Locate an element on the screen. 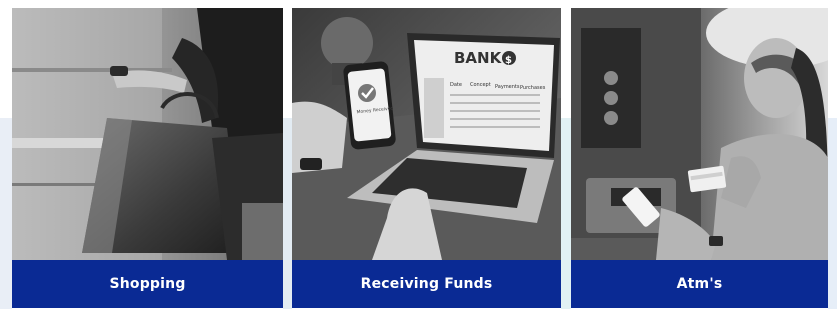 The height and width of the screenshot is (309, 837). card-label-atms: Atm's is located at coordinates (699, 284).